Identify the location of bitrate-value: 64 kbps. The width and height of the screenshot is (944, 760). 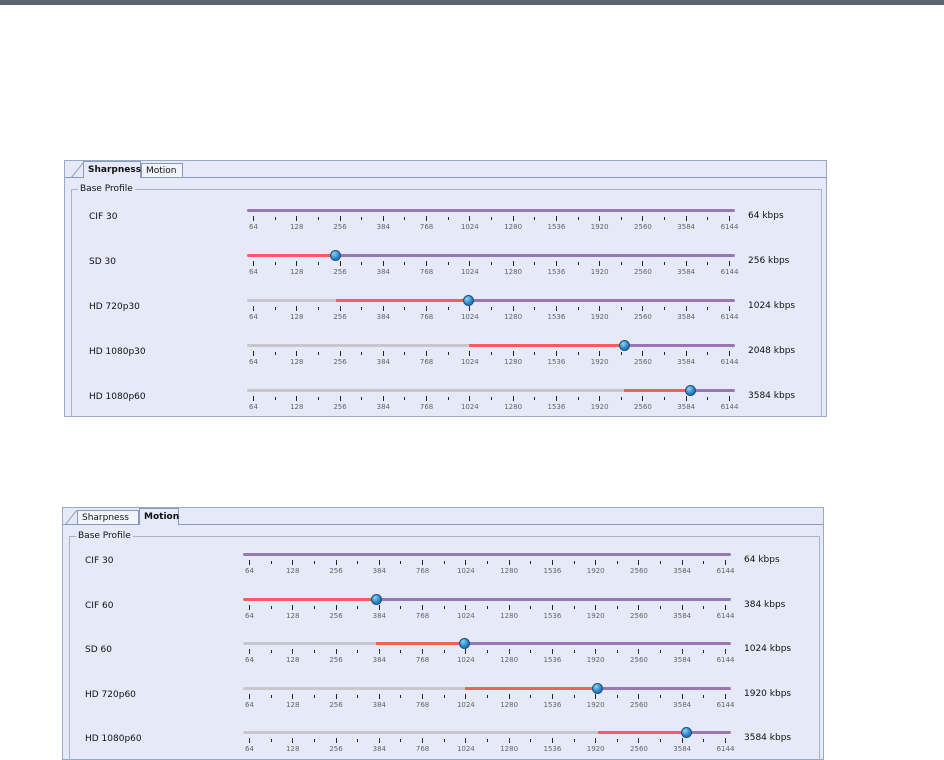
(762, 560).